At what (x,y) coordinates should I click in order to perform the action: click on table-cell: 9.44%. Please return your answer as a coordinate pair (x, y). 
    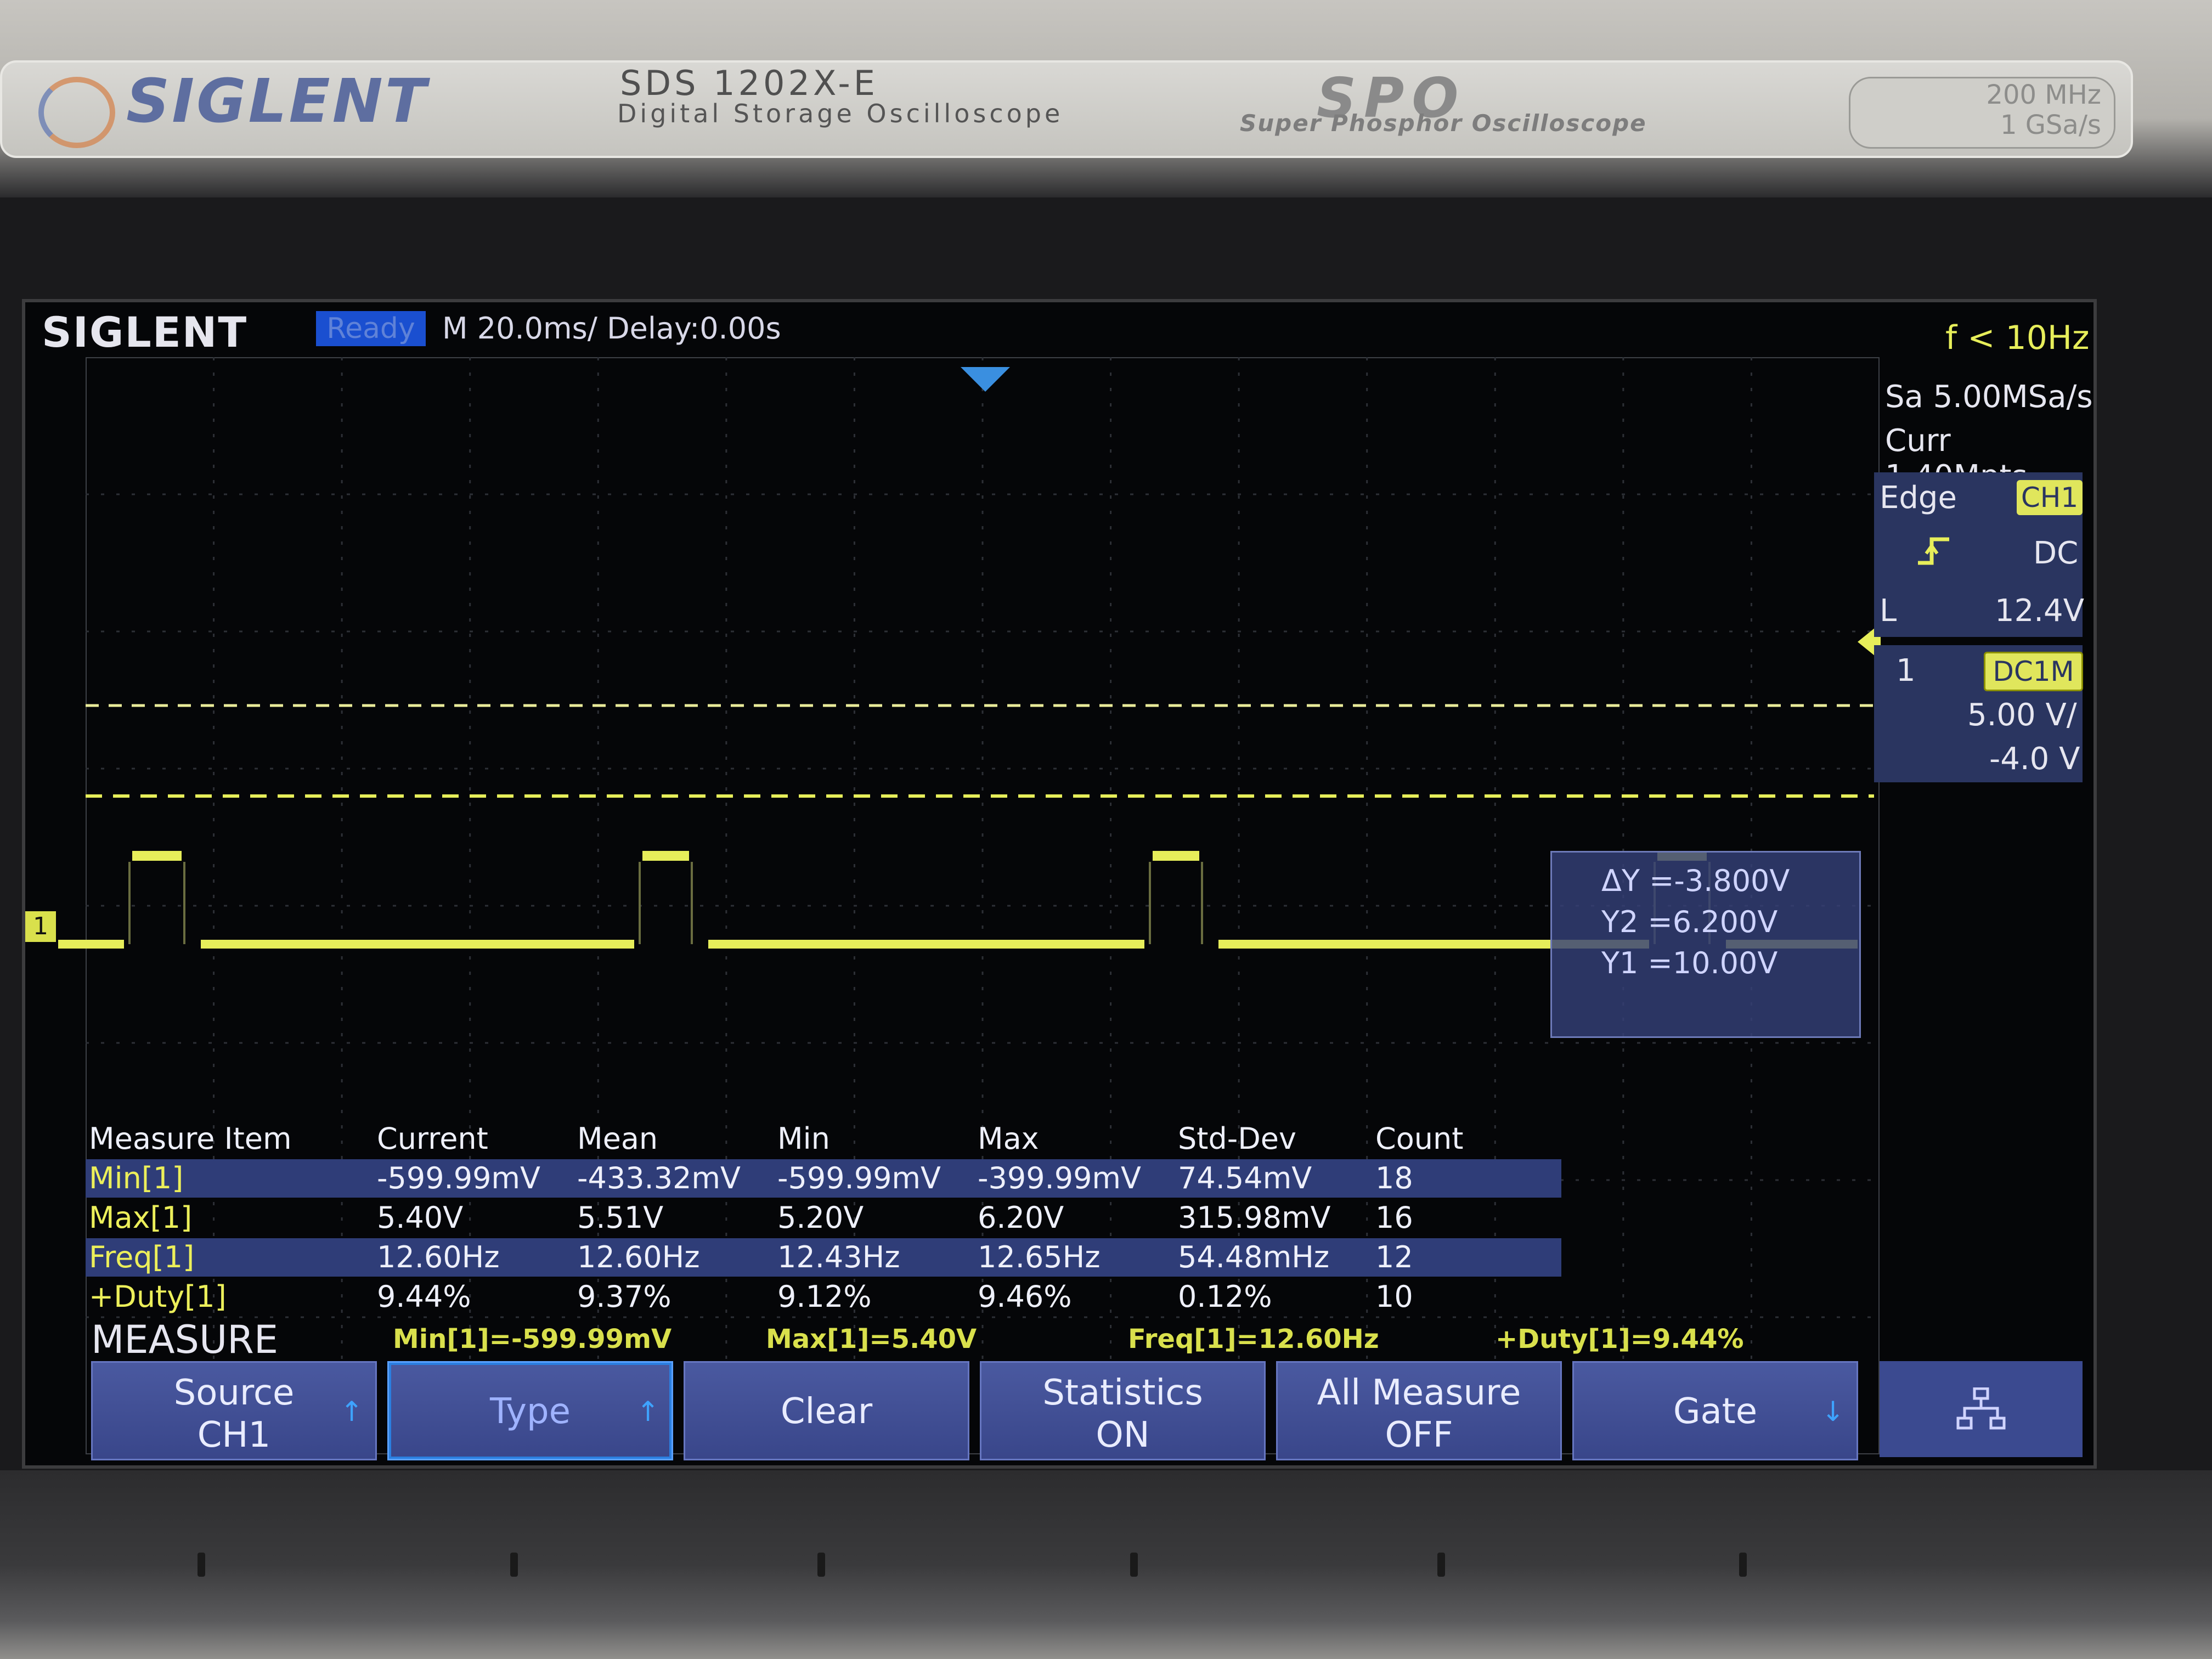
    Looking at the image, I should click on (424, 1297).